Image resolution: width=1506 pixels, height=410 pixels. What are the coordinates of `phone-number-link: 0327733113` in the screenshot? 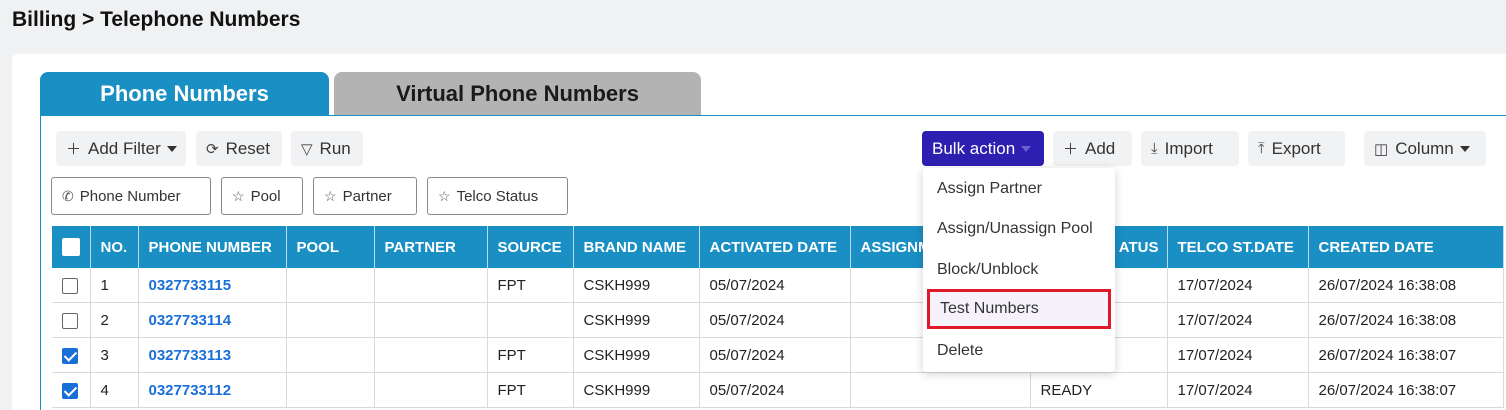 It's located at (212, 355).